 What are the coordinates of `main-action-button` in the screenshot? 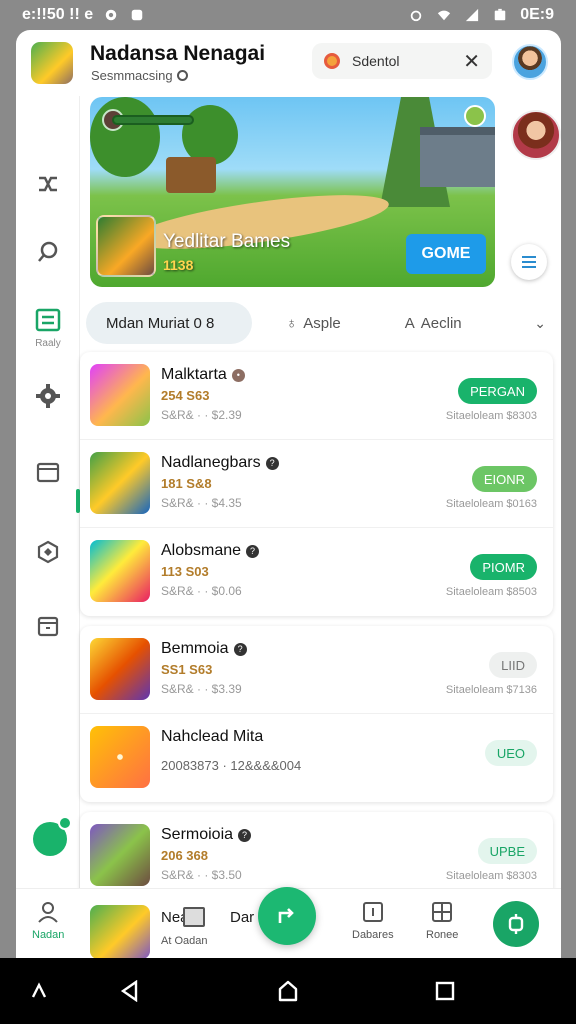 It's located at (287, 916).